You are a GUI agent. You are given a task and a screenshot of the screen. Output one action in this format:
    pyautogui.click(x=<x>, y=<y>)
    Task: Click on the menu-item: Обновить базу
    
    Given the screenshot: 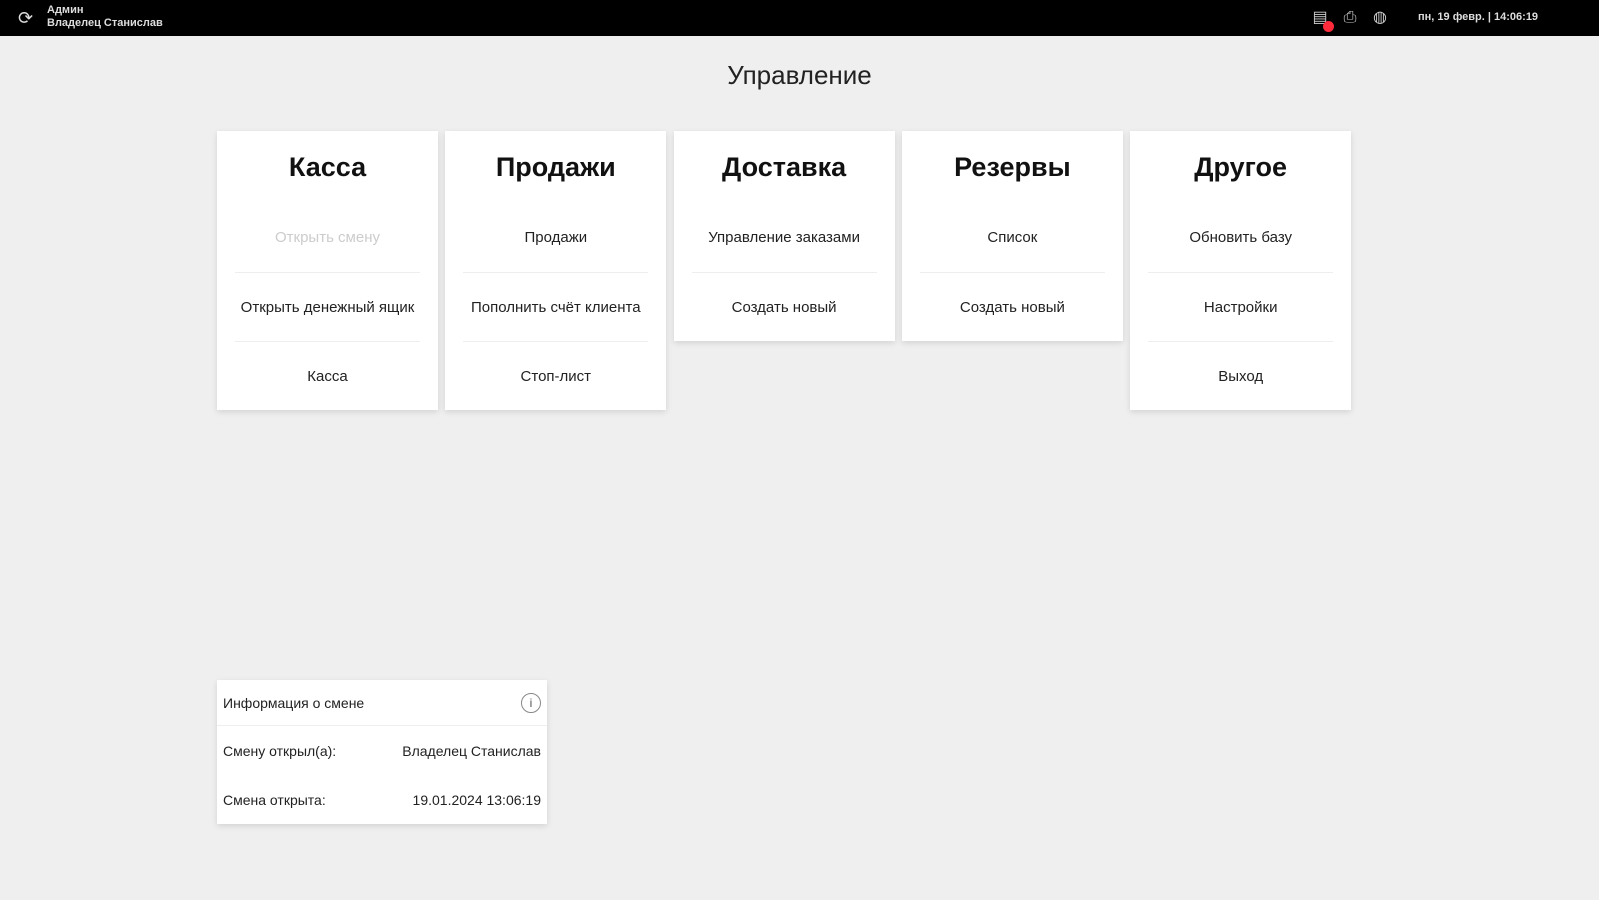 What is the action you would take?
    pyautogui.click(x=1240, y=237)
    